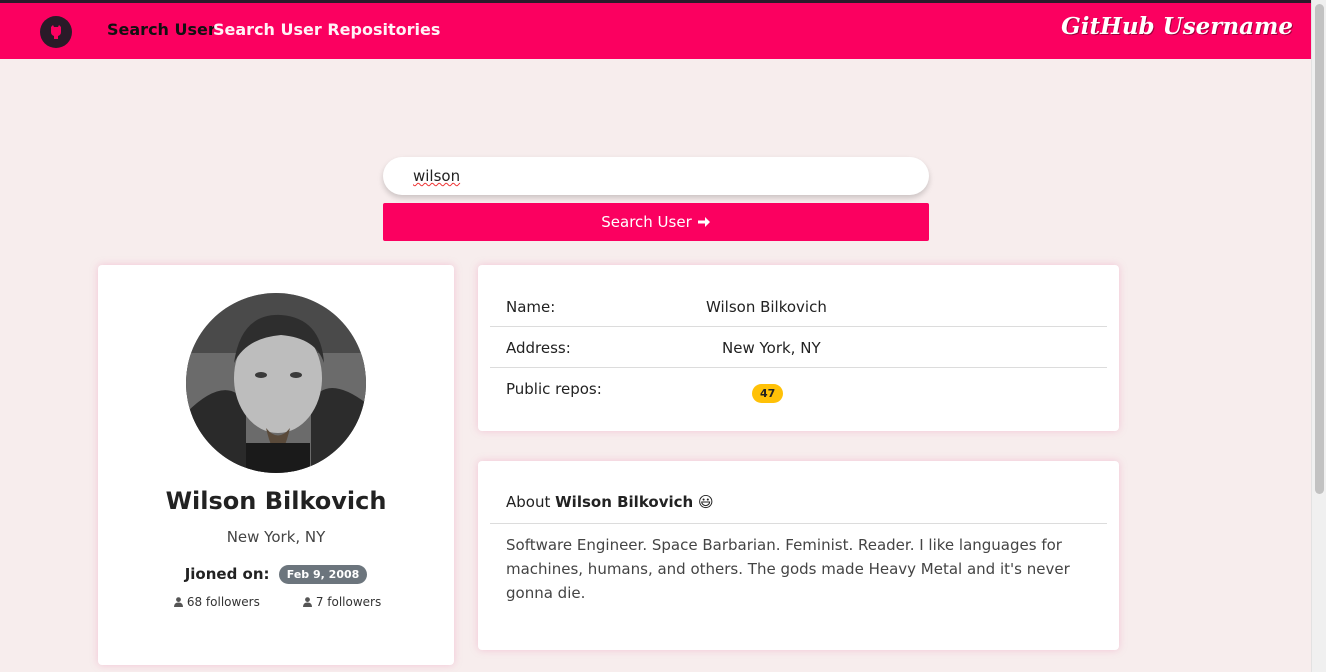 This screenshot has width=1326, height=672. Describe the element at coordinates (437, 176) in the screenshot. I see `search-input-value: wilson` at that location.